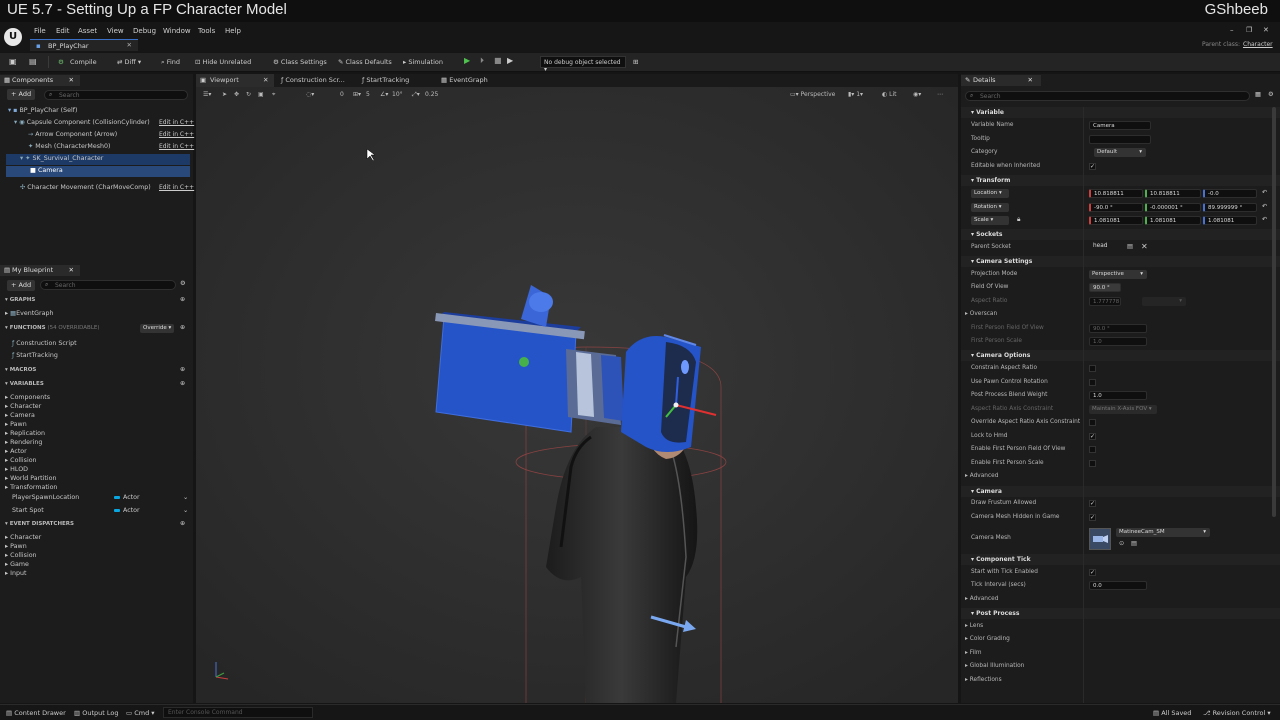 The image size is (1280, 720). I want to click on browse-icon: ▤, so click(33, 61).